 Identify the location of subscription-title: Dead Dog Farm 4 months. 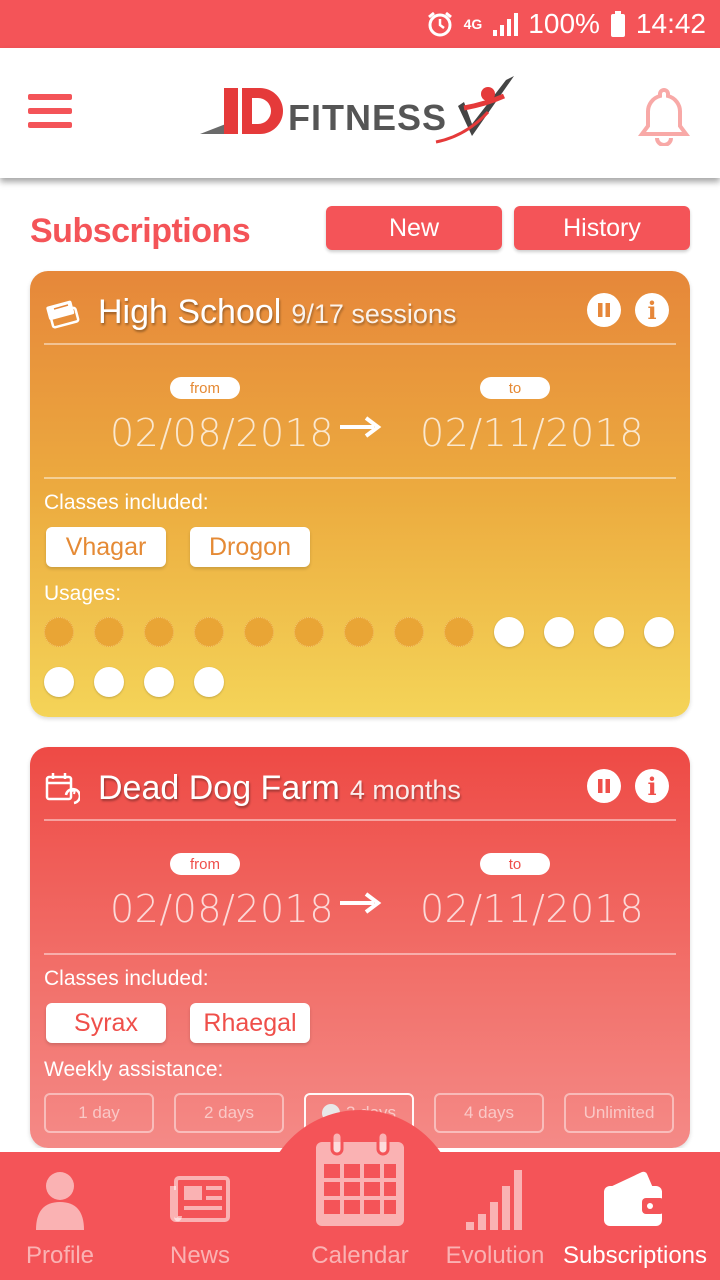
(279, 788).